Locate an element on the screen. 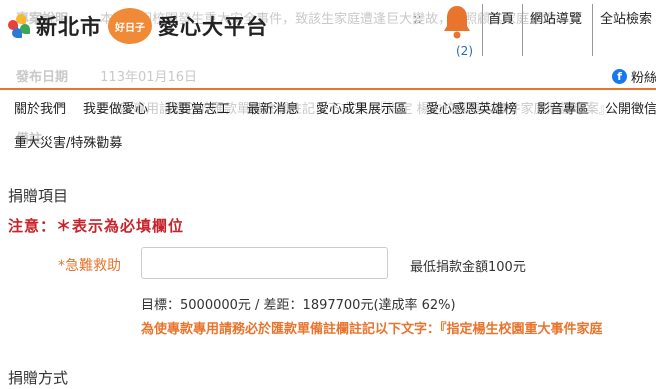 The height and width of the screenshot is (389, 656). site-search-link: 全站檢索 is located at coordinates (626, 17).